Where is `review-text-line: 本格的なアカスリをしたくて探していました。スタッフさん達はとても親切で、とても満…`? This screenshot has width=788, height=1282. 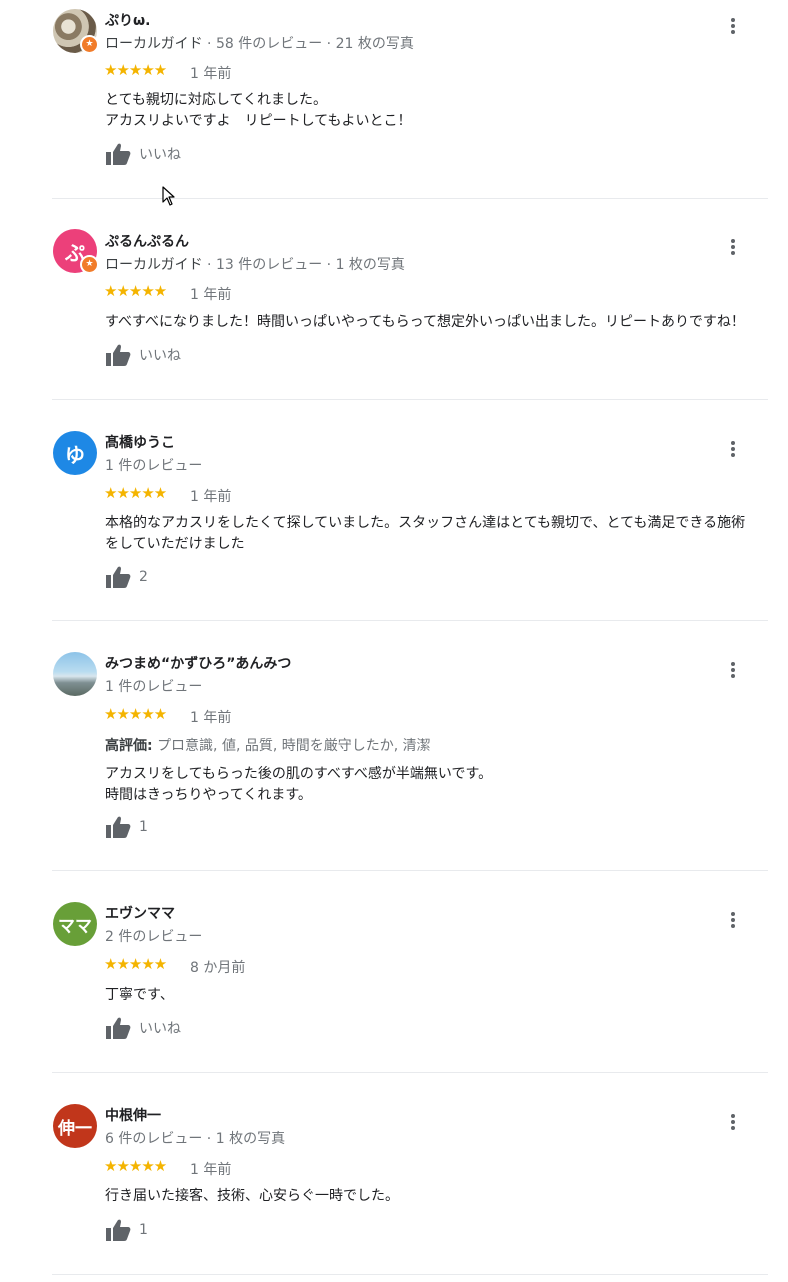
review-text-line: 本格的なアカスリをしたくて探していました。スタッフさん達はとても親切で、とても満… is located at coordinates (425, 523).